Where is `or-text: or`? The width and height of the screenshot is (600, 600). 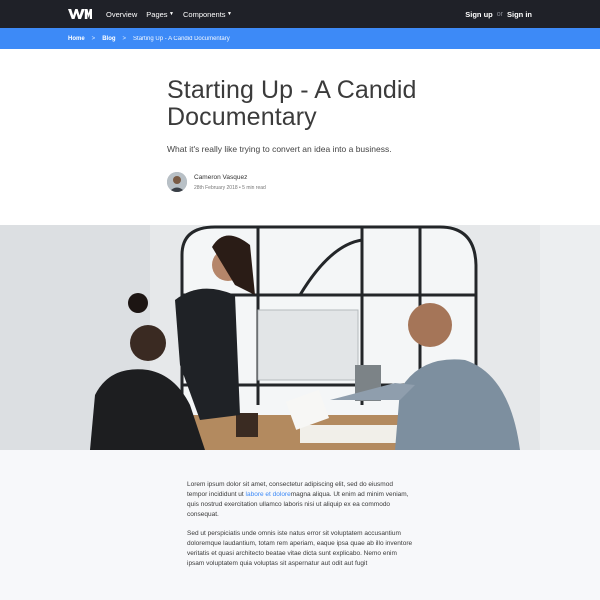
or-text: or is located at coordinates (499, 14).